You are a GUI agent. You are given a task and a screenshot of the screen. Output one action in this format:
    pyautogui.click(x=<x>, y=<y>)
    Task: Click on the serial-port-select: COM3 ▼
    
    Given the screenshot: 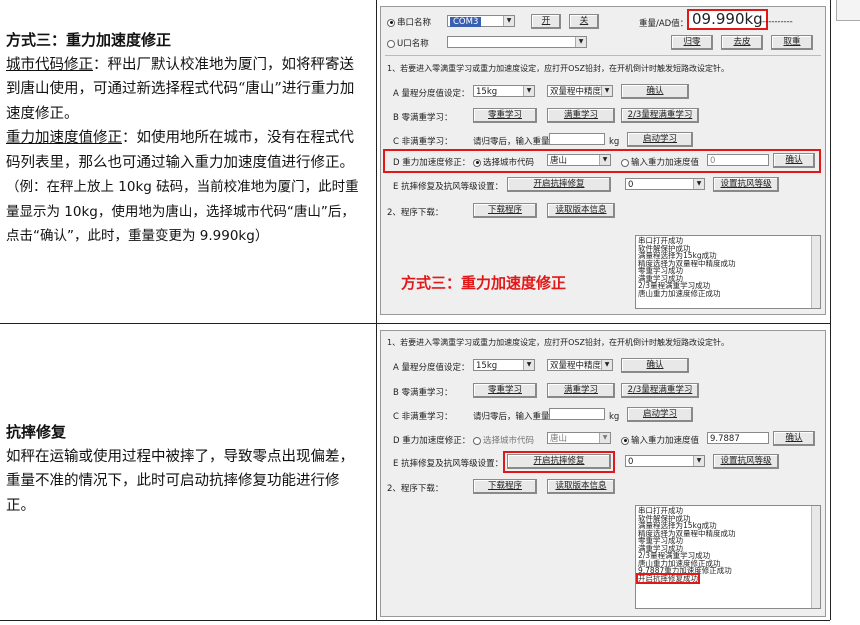 What is the action you would take?
    pyautogui.click(x=481, y=21)
    